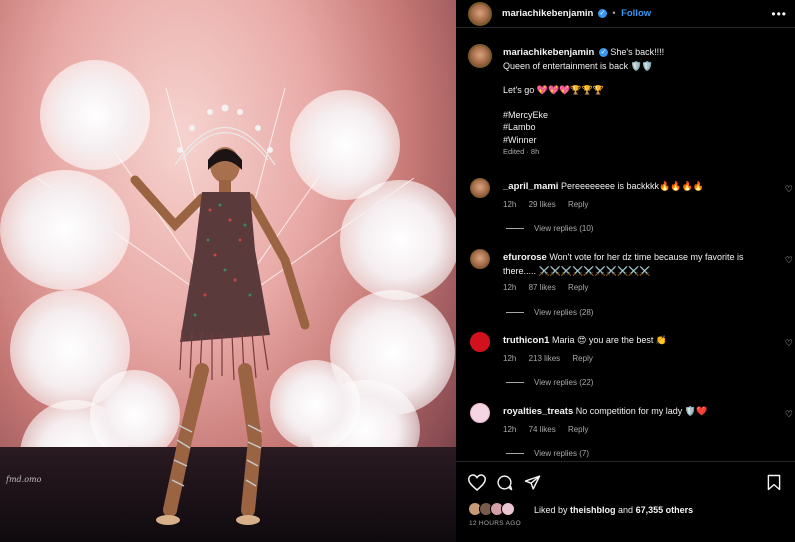  Describe the element at coordinates (538, 411) in the screenshot. I see `commenter-username: royalties_treats` at that location.